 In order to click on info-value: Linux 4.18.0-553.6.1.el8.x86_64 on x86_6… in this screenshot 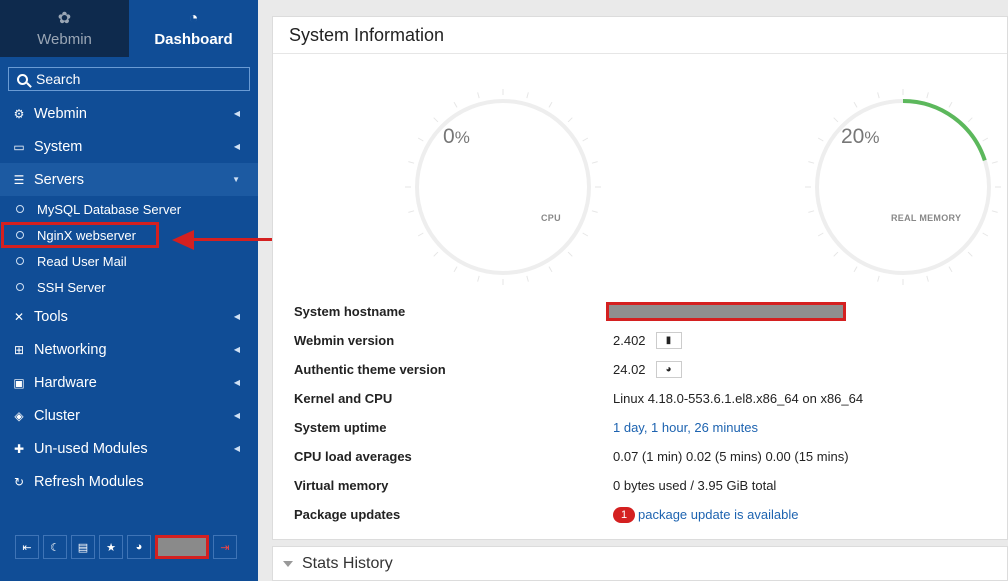, I will do `click(738, 398)`.